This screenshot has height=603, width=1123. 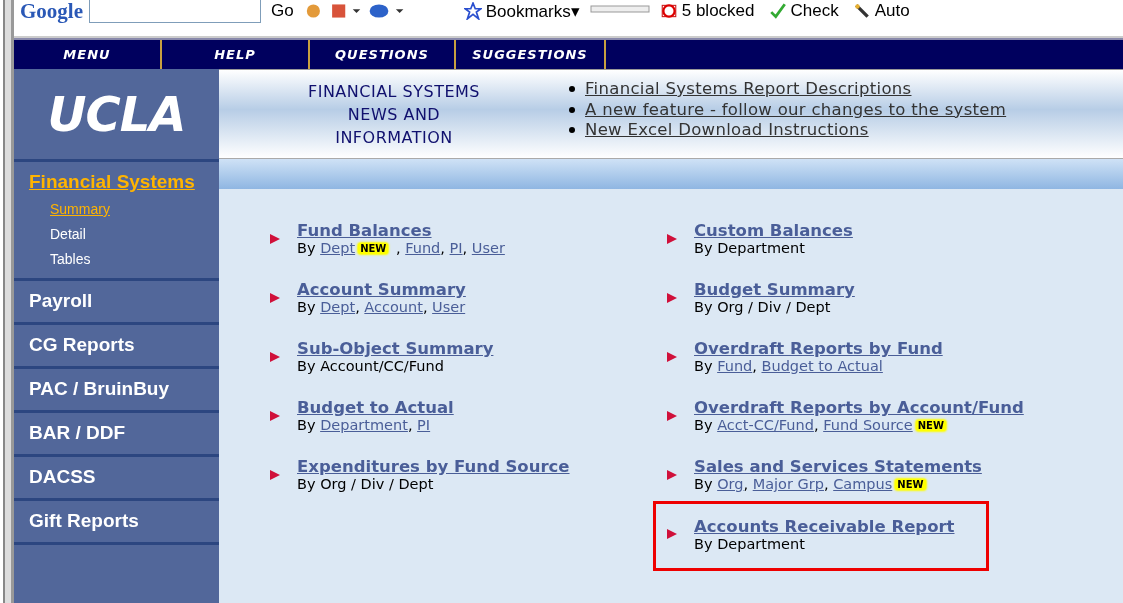 What do you see at coordinates (381, 289) in the screenshot?
I see `report-link: Account Summary` at bounding box center [381, 289].